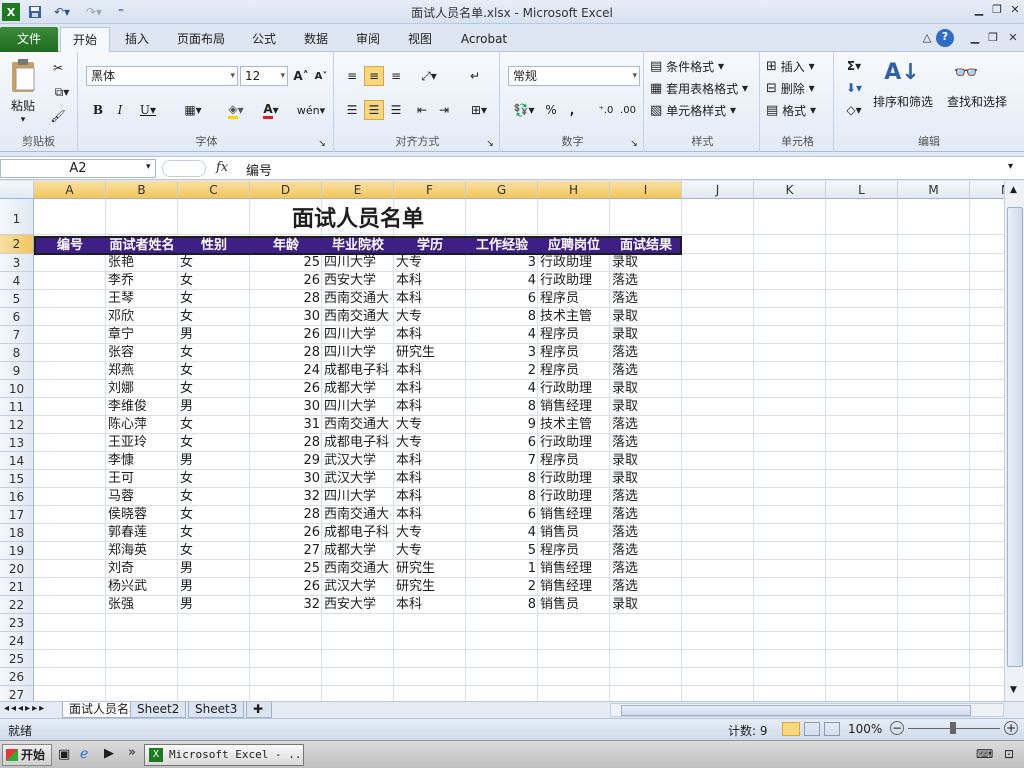  I want to click on phonetic-icon: wén▾, so click(311, 110).